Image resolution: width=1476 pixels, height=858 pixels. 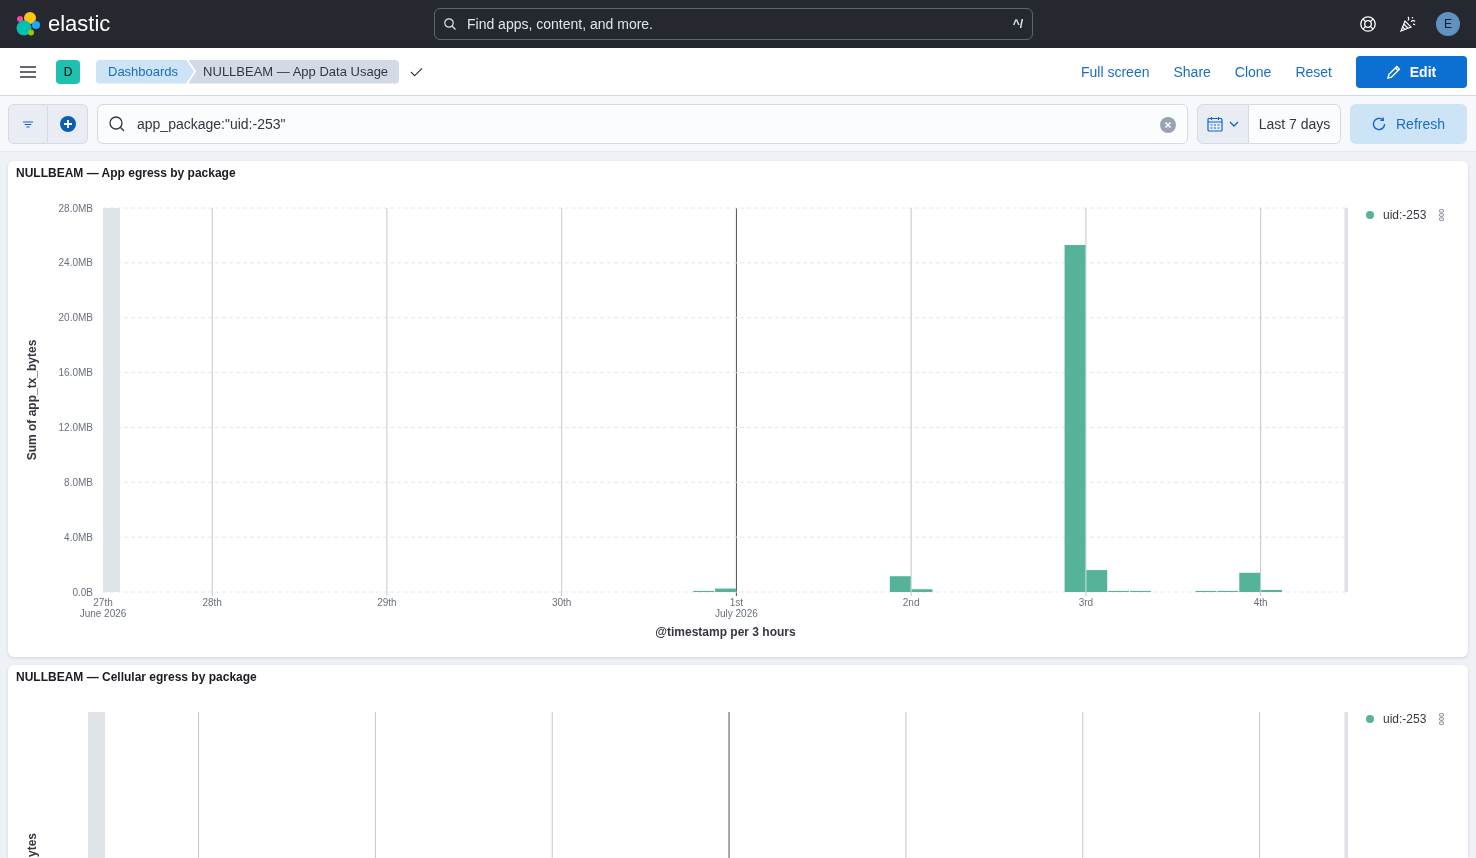 What do you see at coordinates (79, 24) in the screenshot?
I see `logo-text: elastic` at bounding box center [79, 24].